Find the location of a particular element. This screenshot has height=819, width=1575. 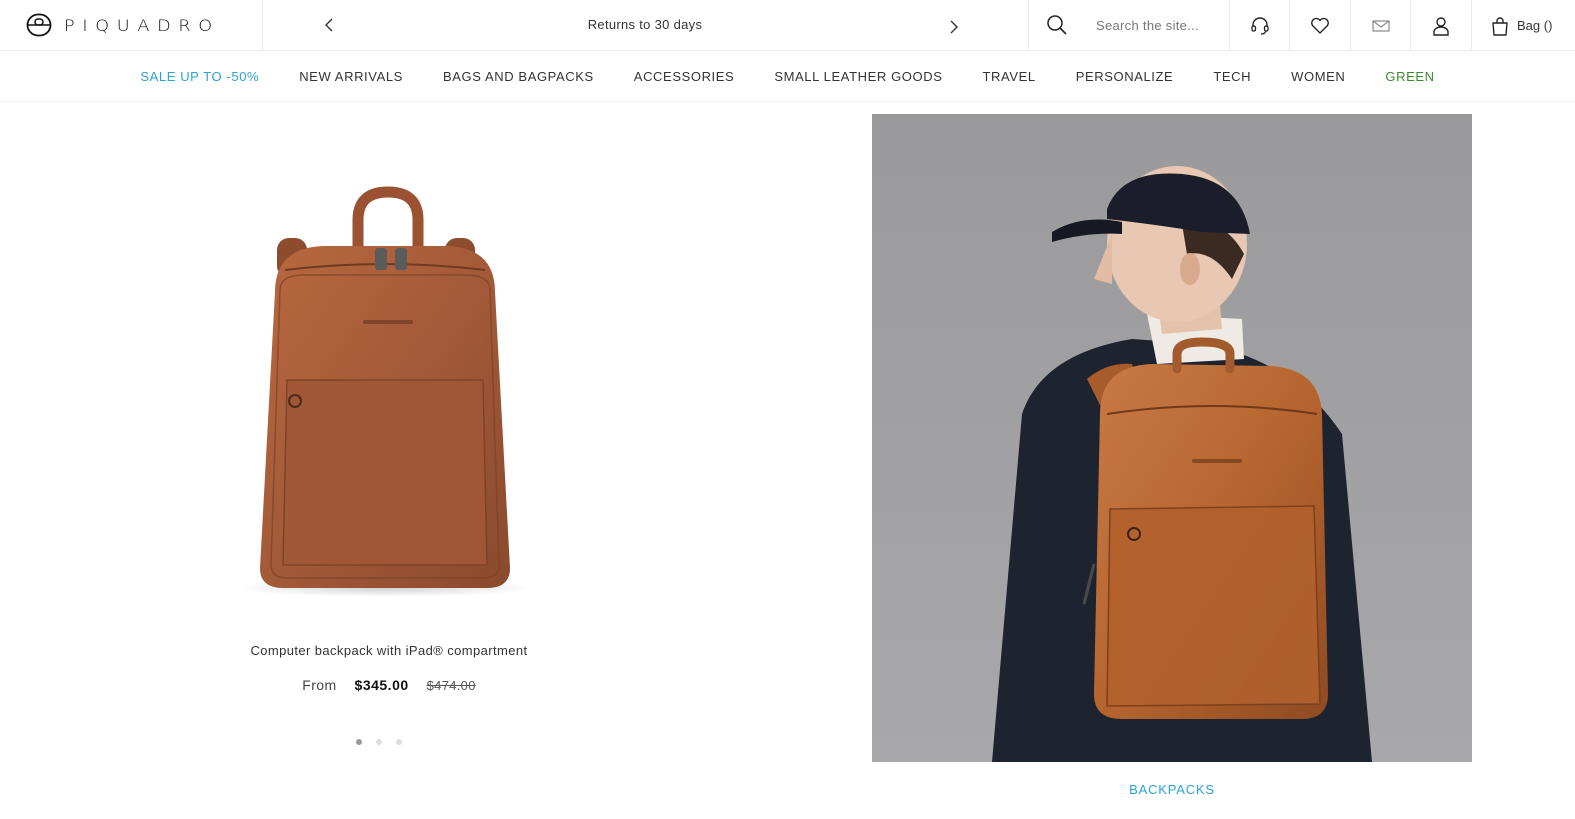

brand-logo: PIQUADRO is located at coordinates (119, 25).